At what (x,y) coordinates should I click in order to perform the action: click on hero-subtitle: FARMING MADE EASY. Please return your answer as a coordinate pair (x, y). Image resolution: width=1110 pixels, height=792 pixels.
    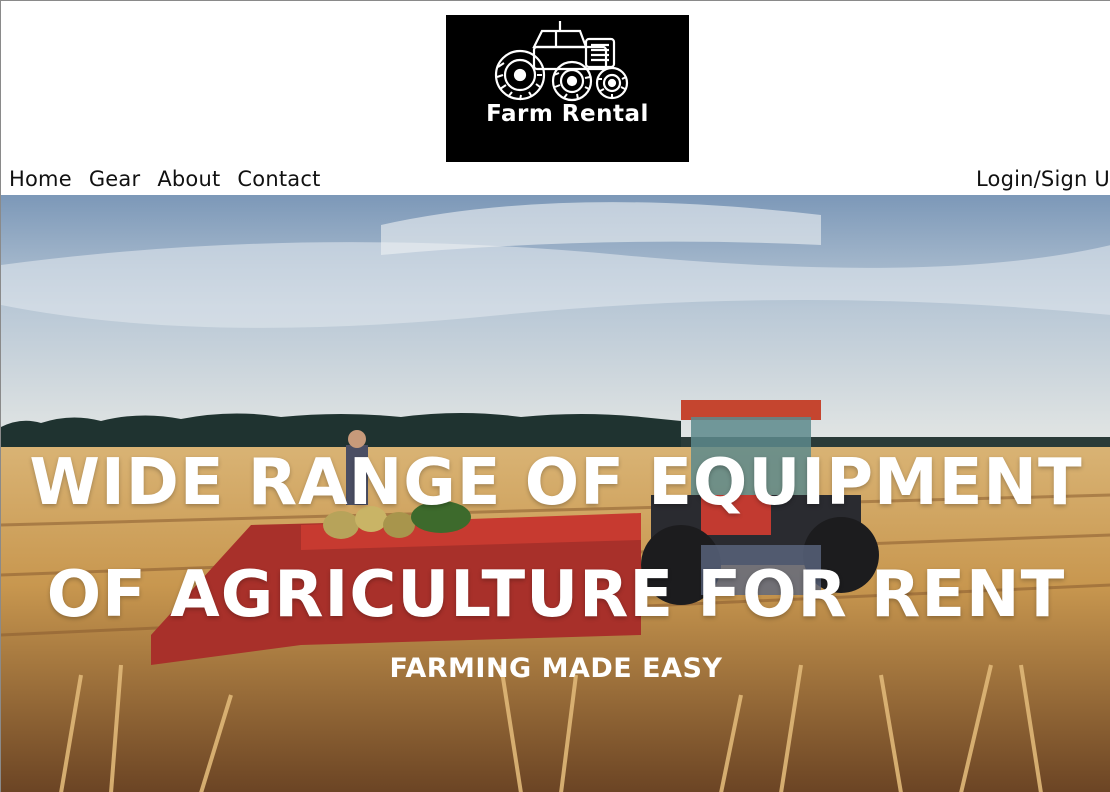
    Looking at the image, I should click on (556, 668).